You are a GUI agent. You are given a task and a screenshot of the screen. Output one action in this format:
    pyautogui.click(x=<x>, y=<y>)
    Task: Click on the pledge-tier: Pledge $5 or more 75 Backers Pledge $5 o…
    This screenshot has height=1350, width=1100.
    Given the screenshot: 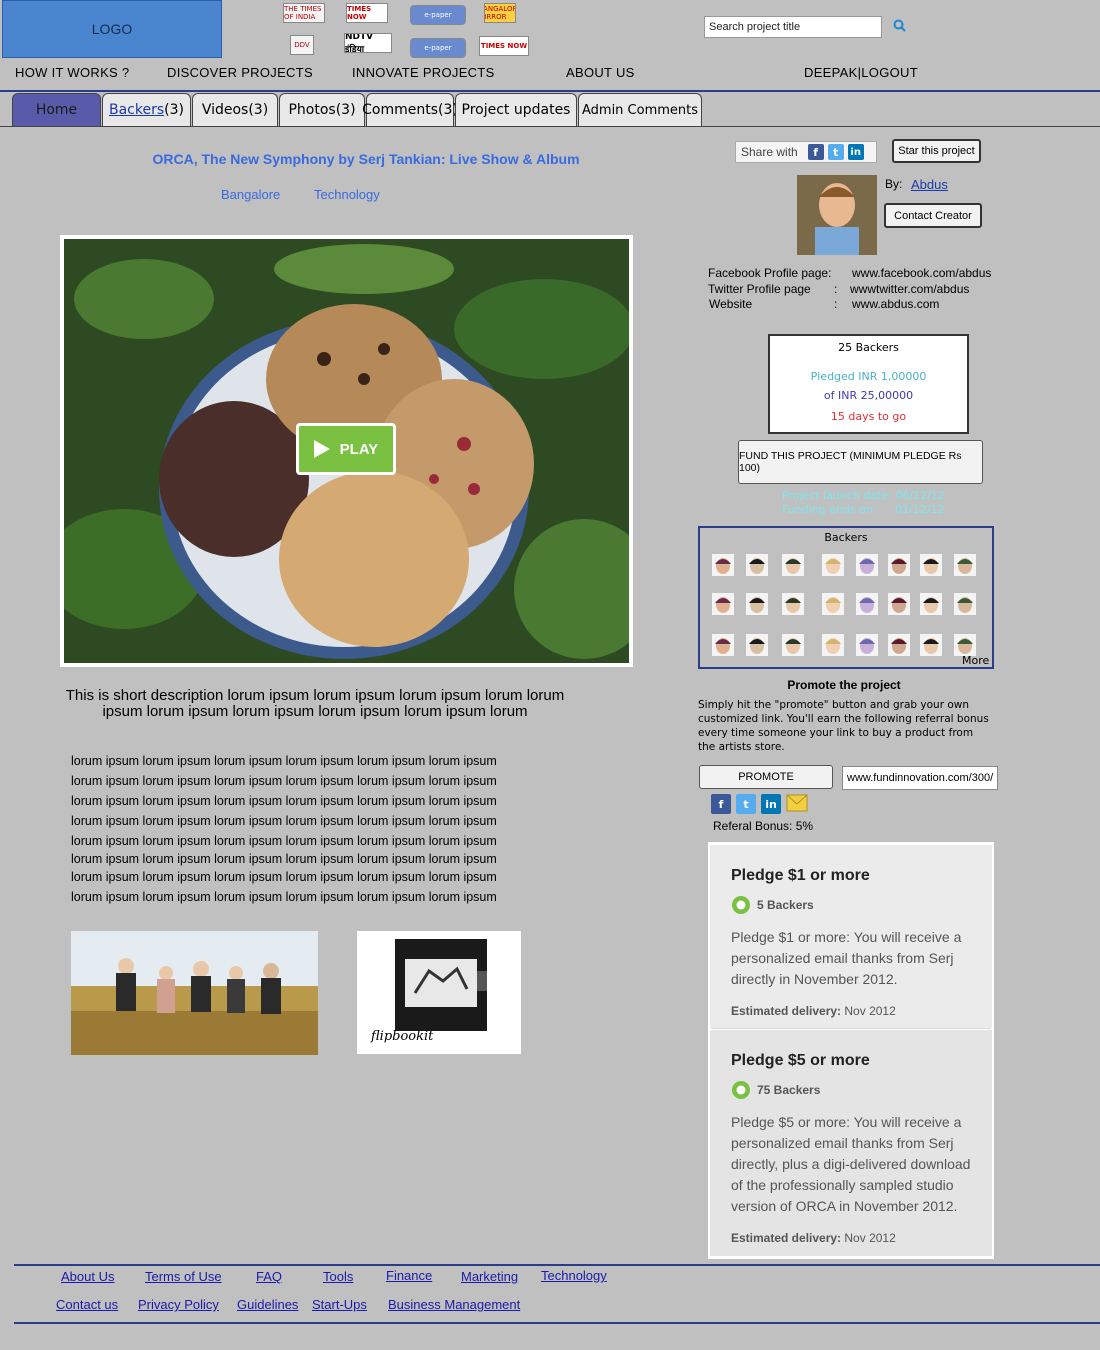 What is the action you would take?
    pyautogui.click(x=851, y=1143)
    